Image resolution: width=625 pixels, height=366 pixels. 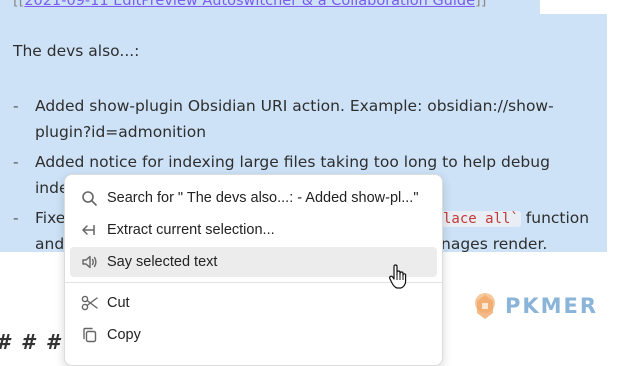 What do you see at coordinates (494, 244) in the screenshot?
I see `list-item-3-line2-end: nages render.` at bounding box center [494, 244].